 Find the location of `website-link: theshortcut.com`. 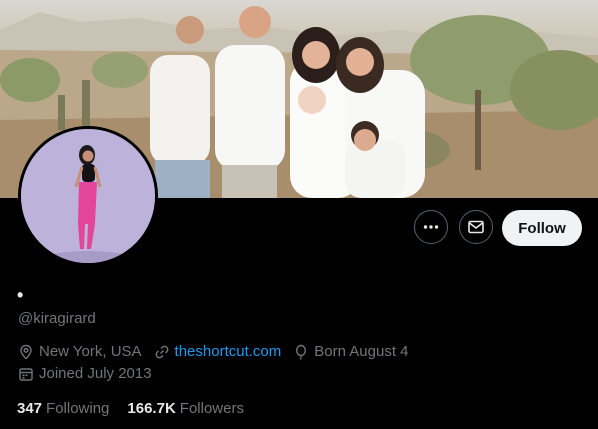

website-link: theshortcut.com is located at coordinates (228, 351).